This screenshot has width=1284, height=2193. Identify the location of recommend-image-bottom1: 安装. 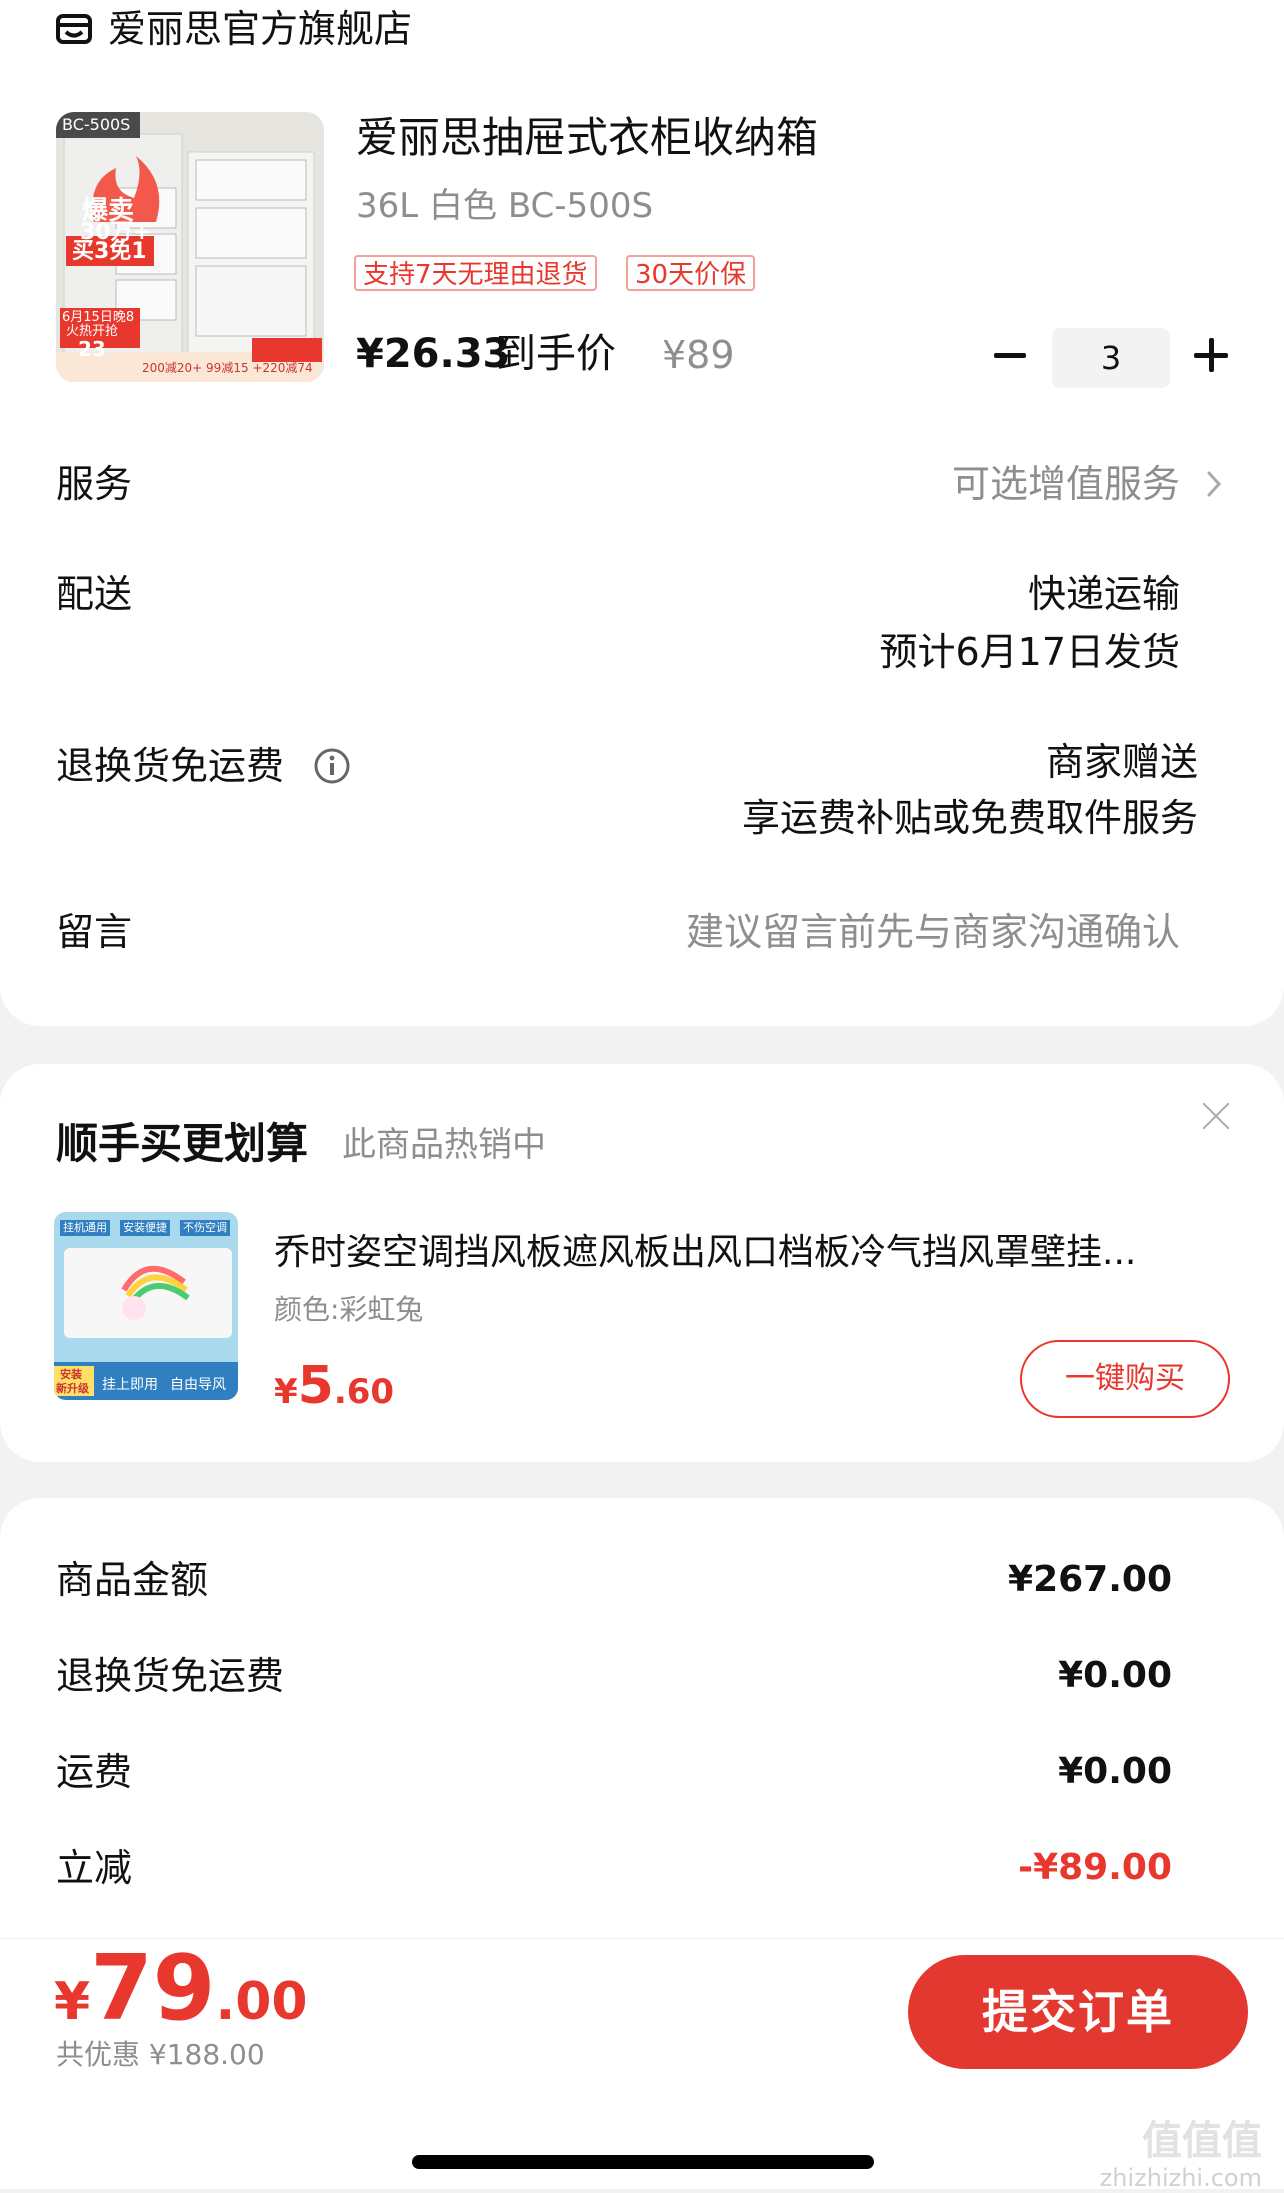
(71, 1374).